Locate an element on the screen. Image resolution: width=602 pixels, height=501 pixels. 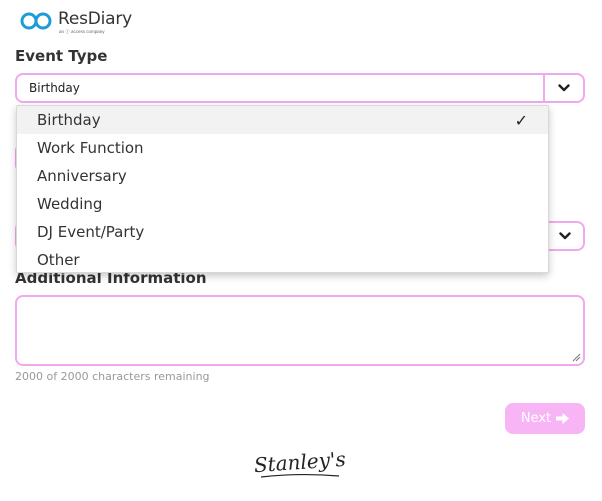
brand-tagline: an ⓘ access company is located at coordinates (82, 31).